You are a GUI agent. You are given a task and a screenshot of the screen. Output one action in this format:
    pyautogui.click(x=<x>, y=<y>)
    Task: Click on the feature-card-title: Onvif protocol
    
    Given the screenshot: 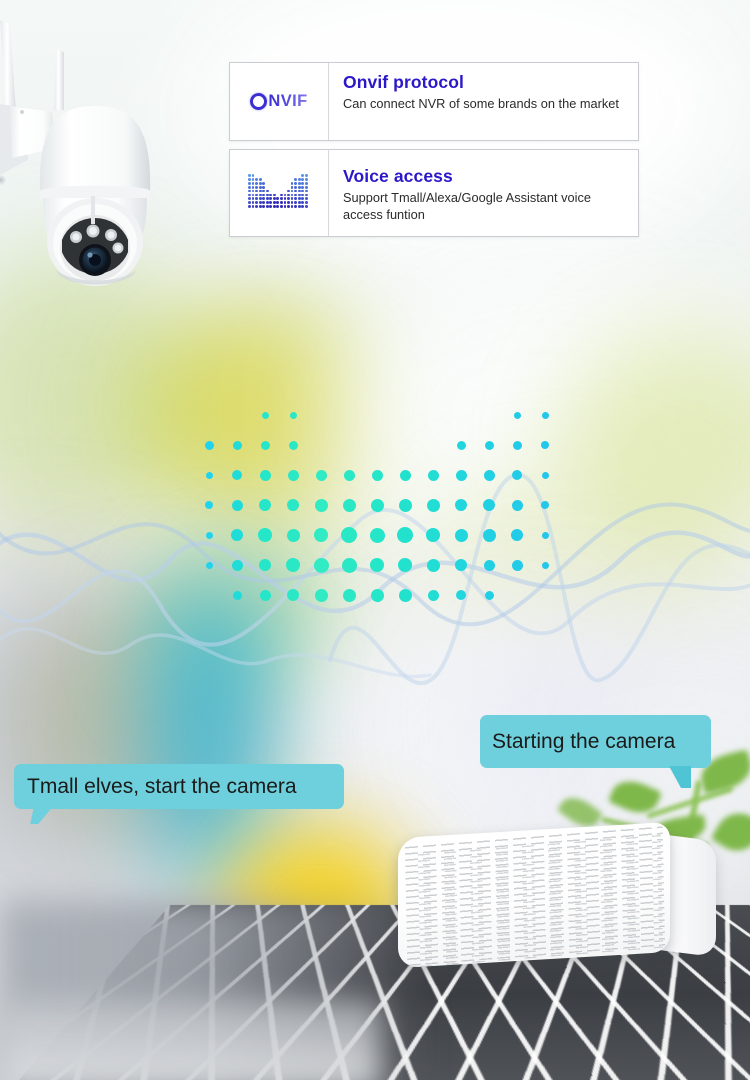 What is the action you would take?
    pyautogui.click(x=403, y=82)
    